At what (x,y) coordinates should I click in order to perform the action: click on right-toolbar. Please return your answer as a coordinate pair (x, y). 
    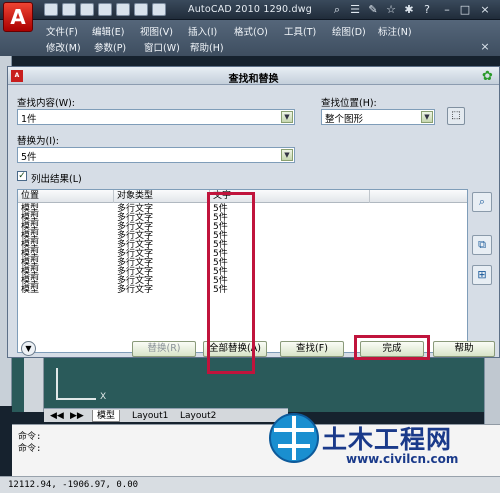
    Looking at the image, I should click on (492, 392).